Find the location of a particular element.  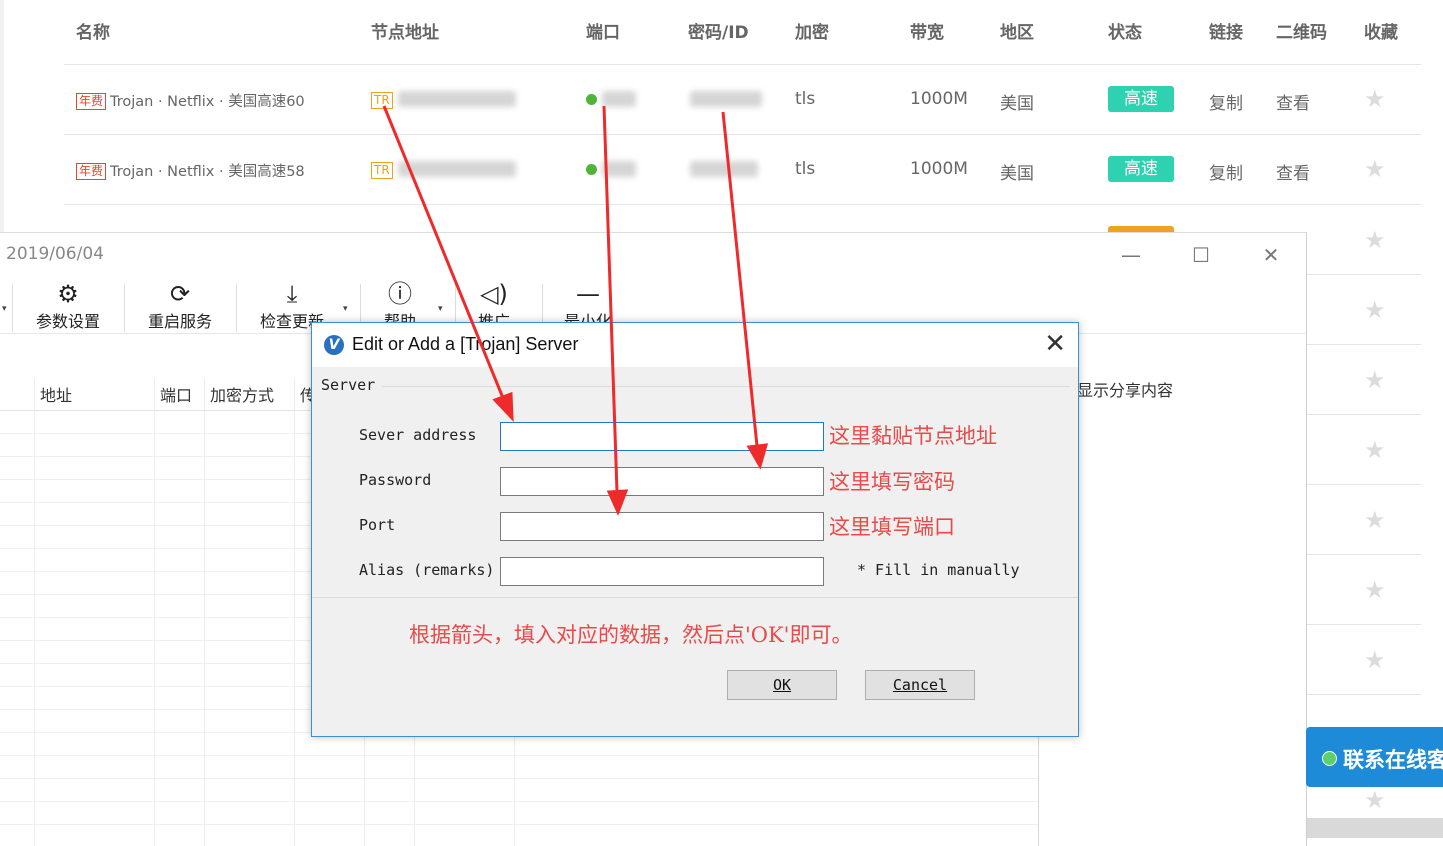

port-hint: 这里填写端口 is located at coordinates (892, 527).